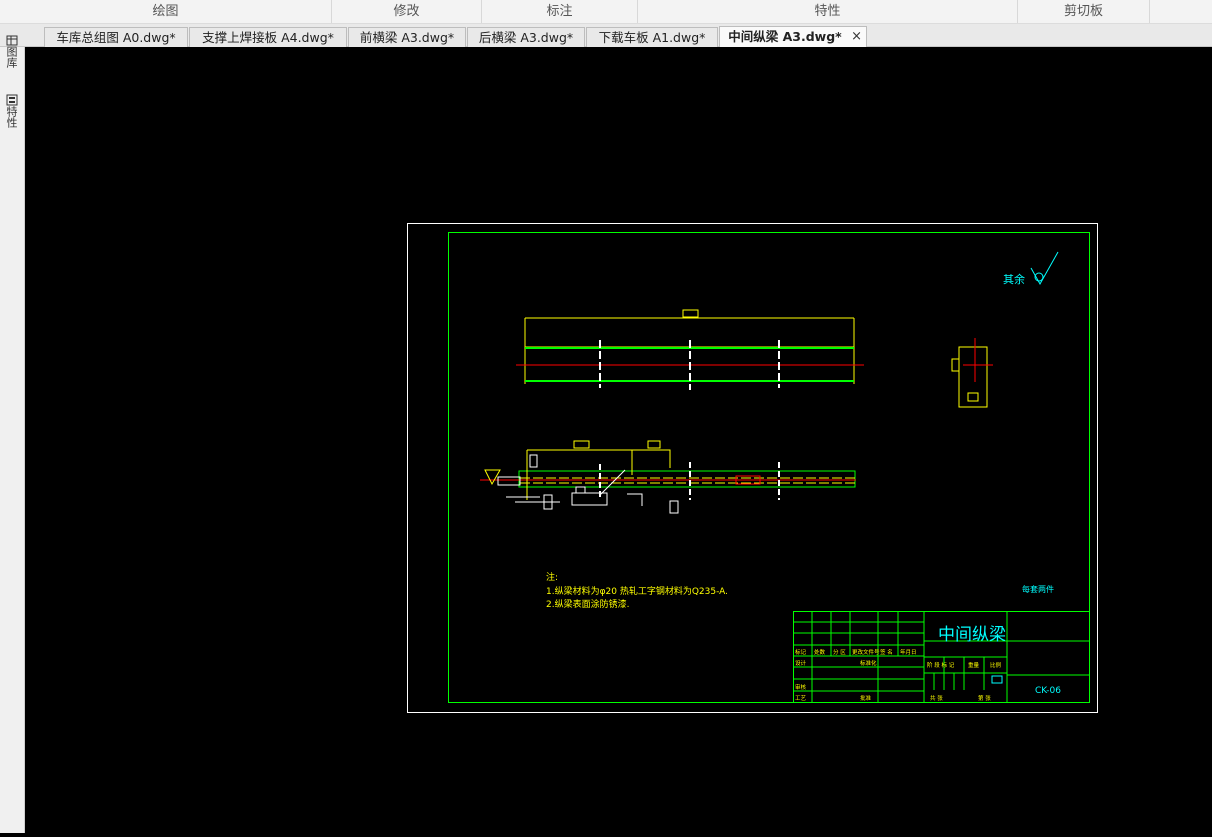  Describe the element at coordinates (801, 687) in the screenshot. I see `svg-text: 审核` at that location.